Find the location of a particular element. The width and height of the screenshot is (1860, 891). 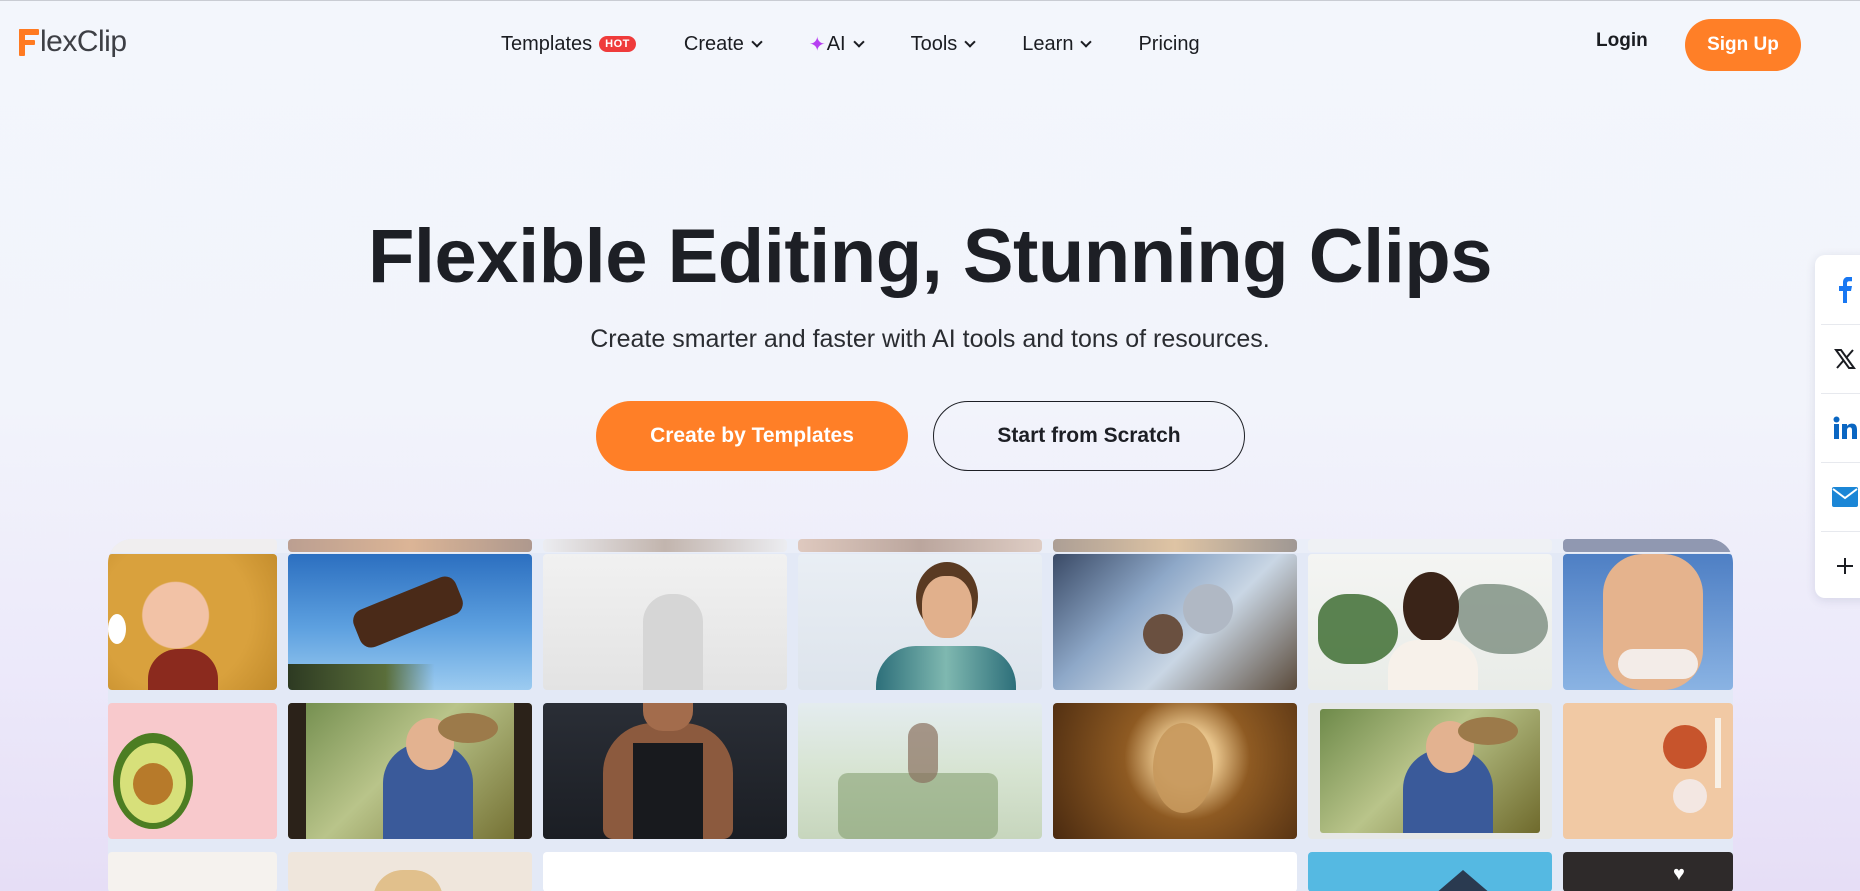

linkedin-share is located at coordinates (1837, 427).